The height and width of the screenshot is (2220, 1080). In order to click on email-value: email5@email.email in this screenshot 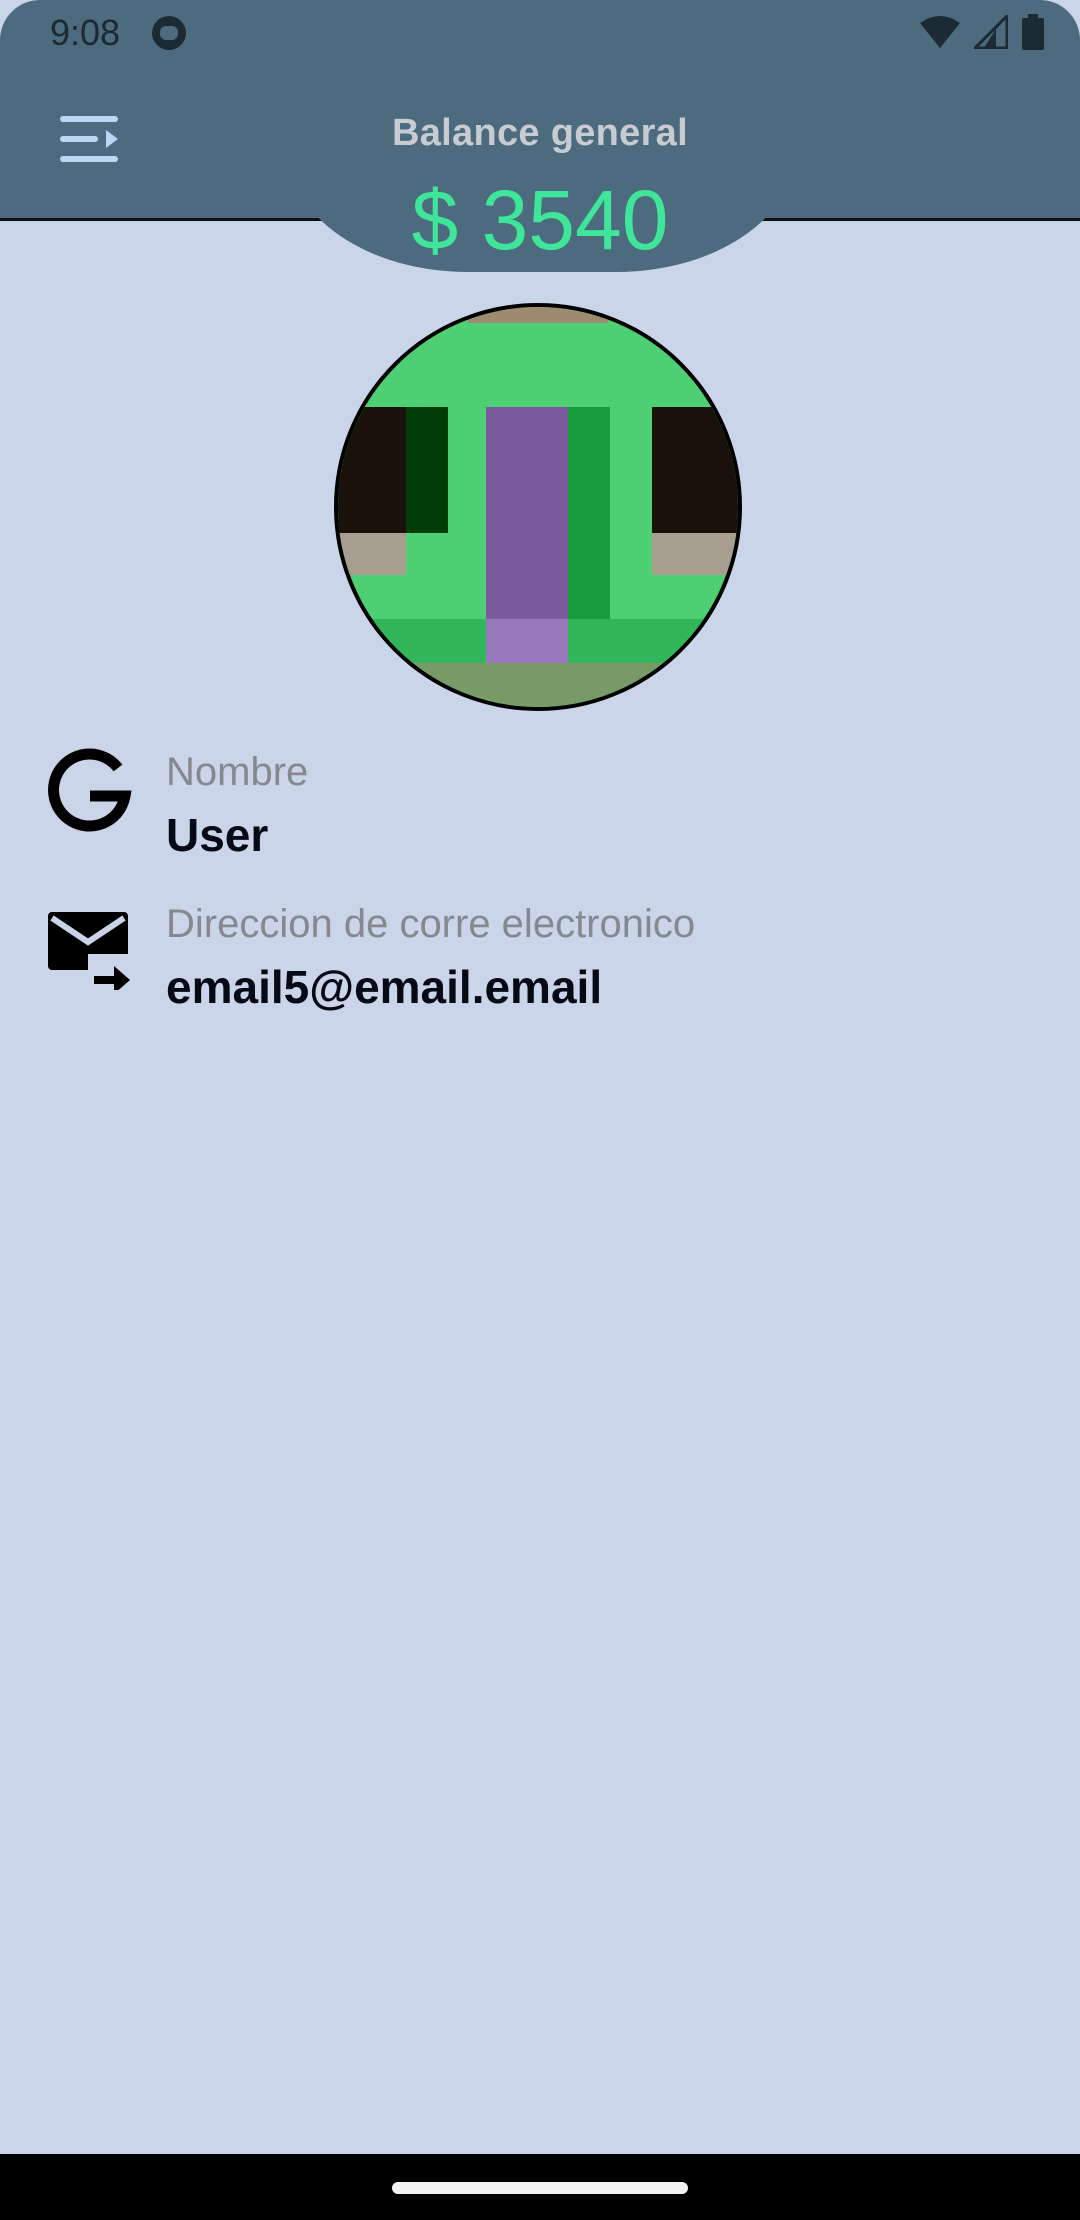, I will do `click(384, 987)`.